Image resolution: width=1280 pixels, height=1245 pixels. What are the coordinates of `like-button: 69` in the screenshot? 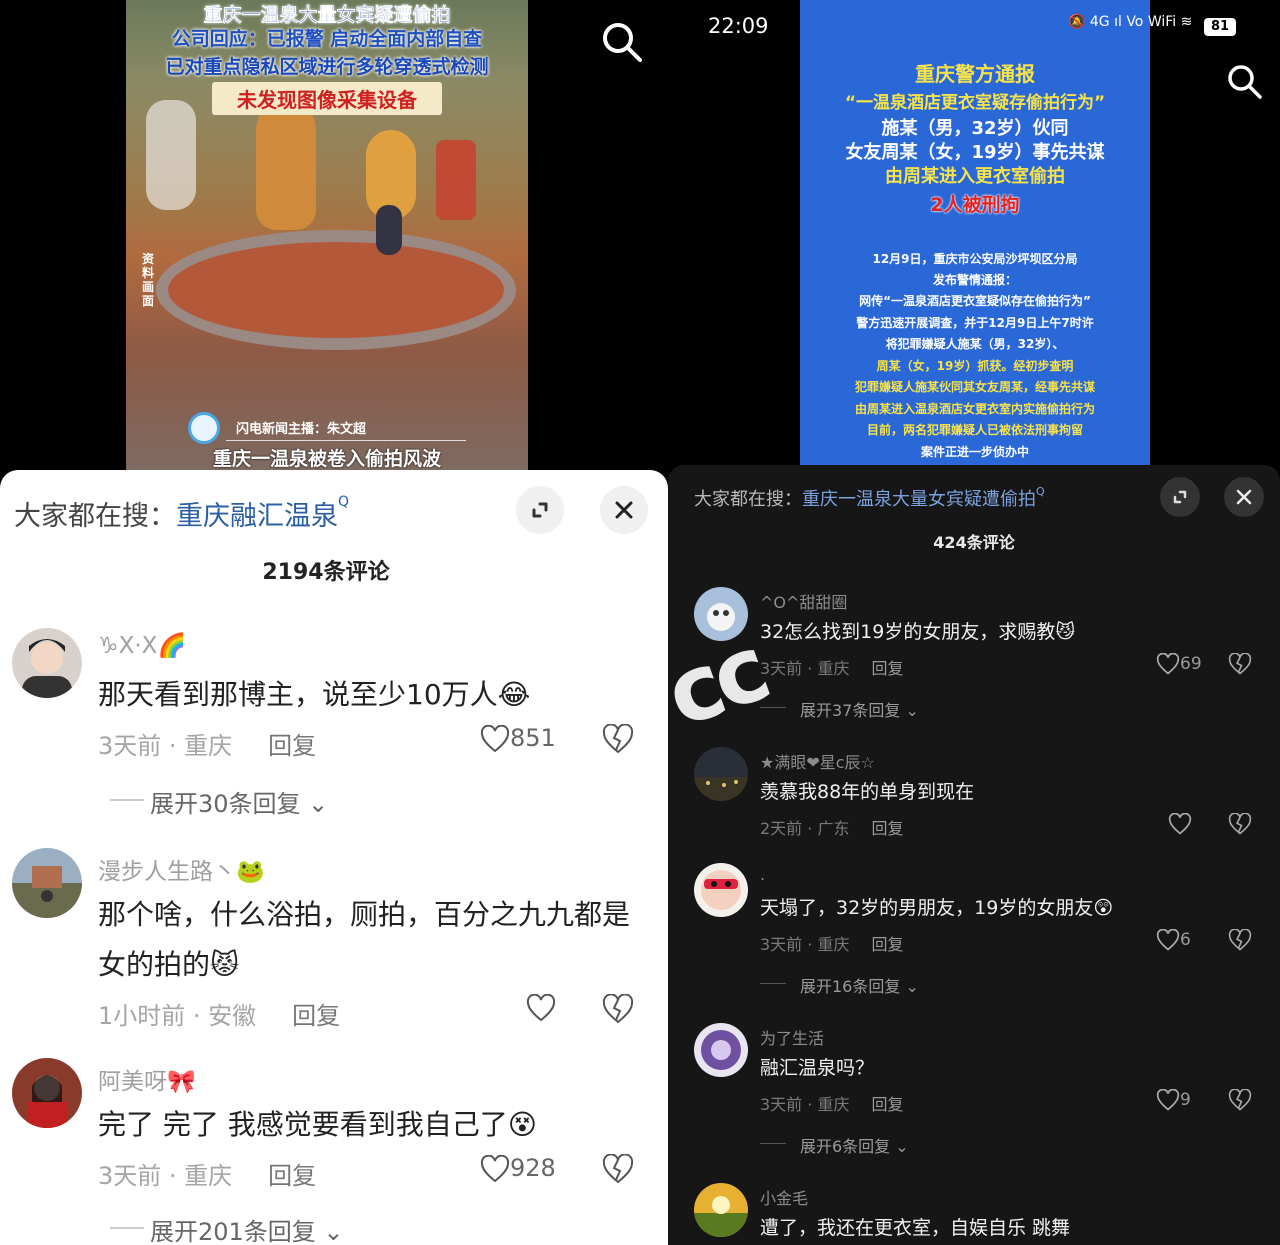 It's located at (1179, 664).